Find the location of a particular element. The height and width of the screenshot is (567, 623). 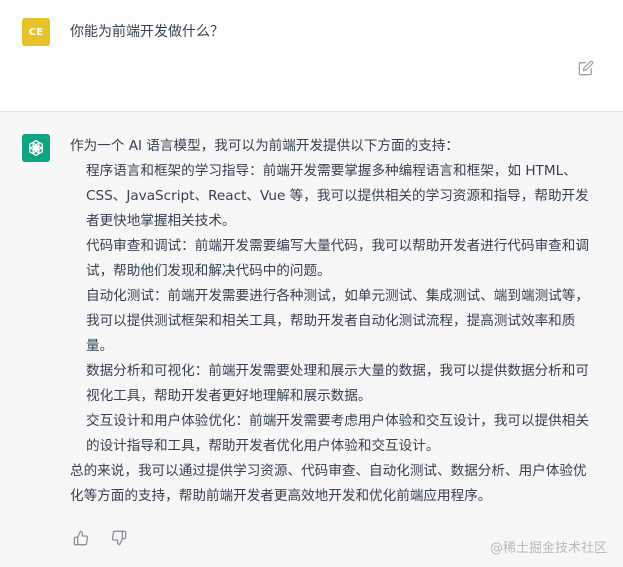

bot-avatar is located at coordinates (36, 148).